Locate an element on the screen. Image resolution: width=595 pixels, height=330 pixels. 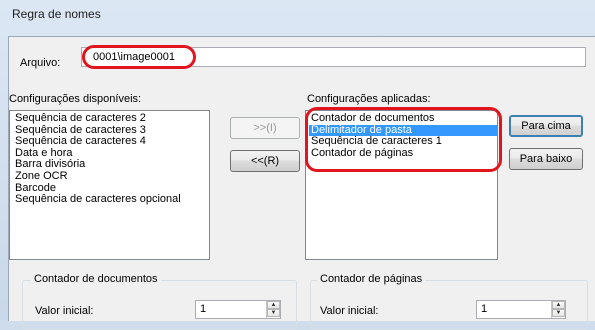
page-counter-label: Valor inicial: is located at coordinates (349, 311).